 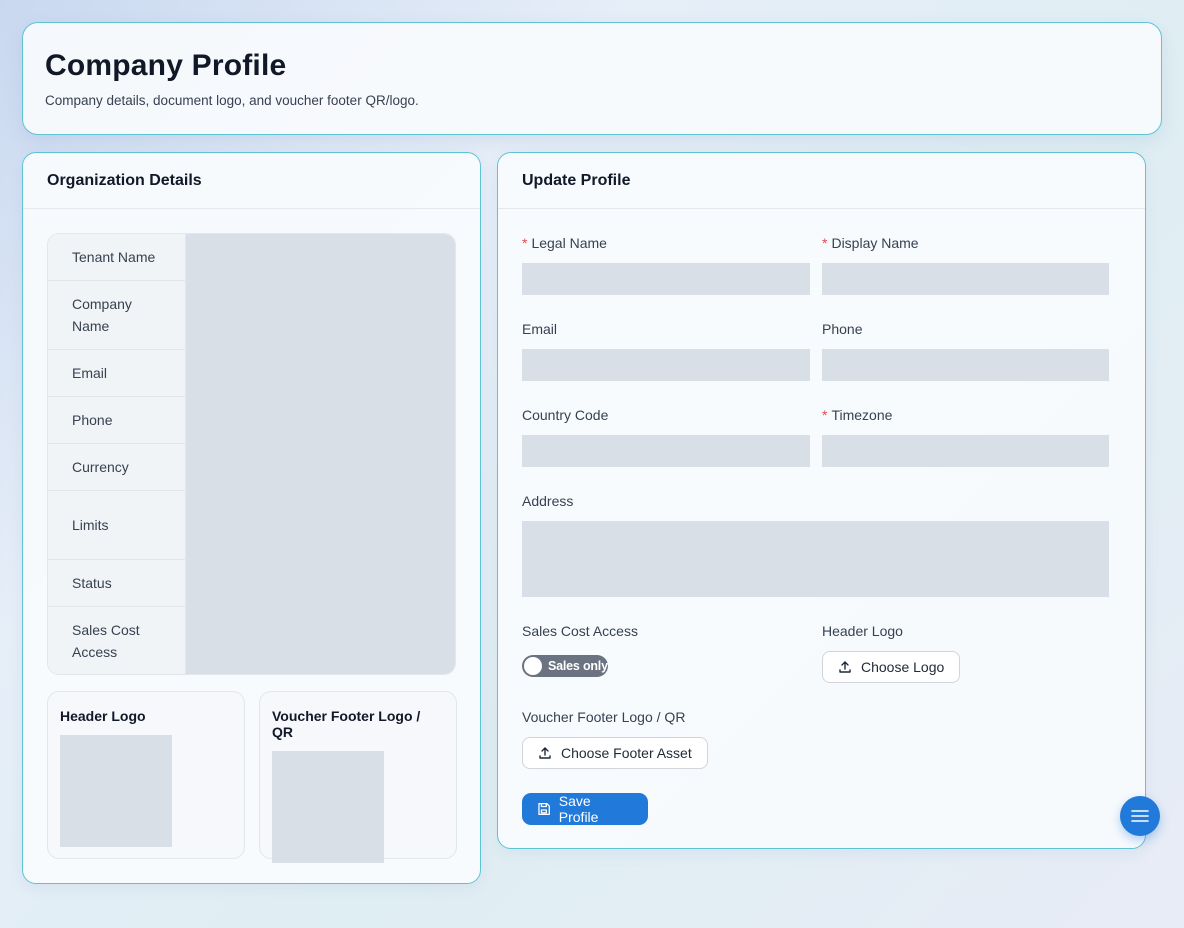 I want to click on header-logo-title: Header Logo, so click(x=103, y=716).